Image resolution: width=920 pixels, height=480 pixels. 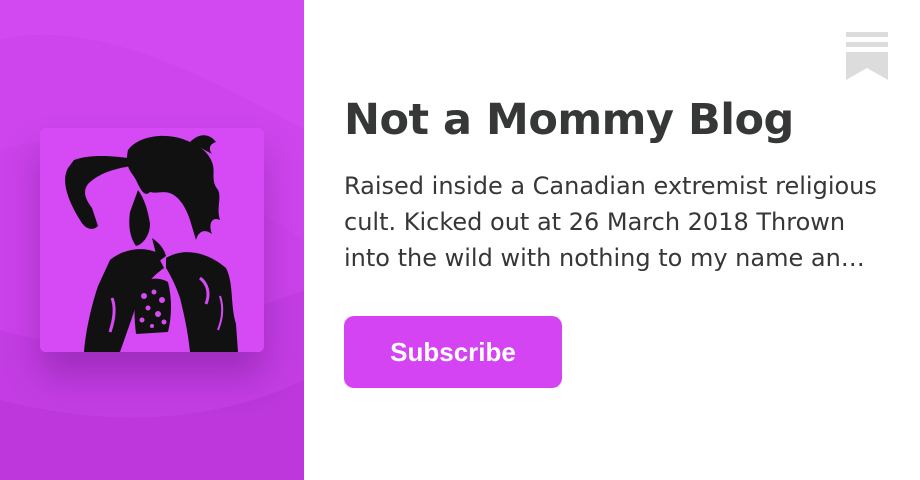 What do you see at coordinates (569, 120) in the screenshot?
I see `publication-title: Not a Mommy Blog` at bounding box center [569, 120].